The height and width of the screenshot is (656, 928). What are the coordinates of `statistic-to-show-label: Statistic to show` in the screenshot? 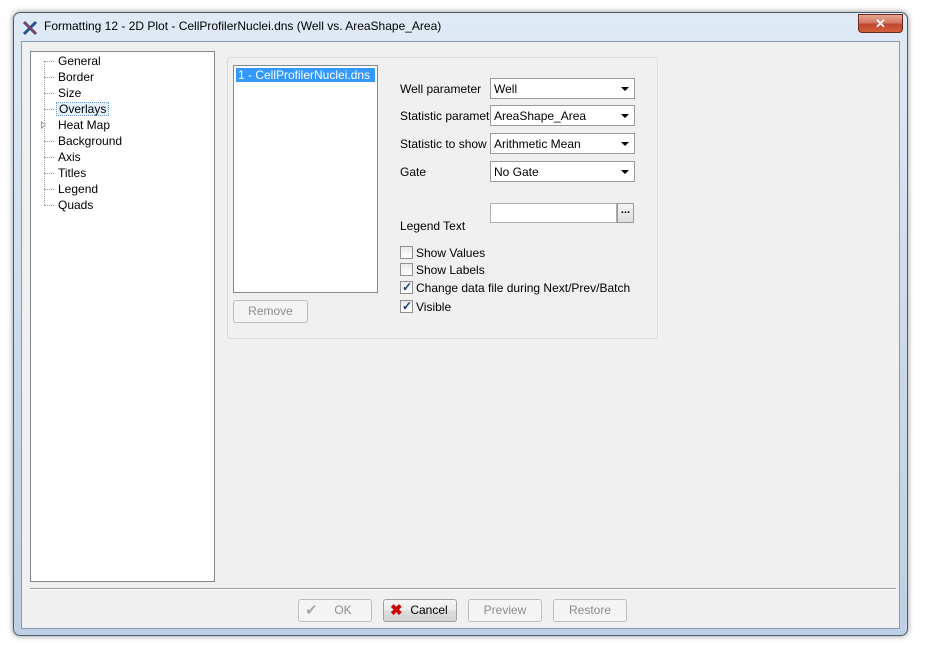 It's located at (443, 144).